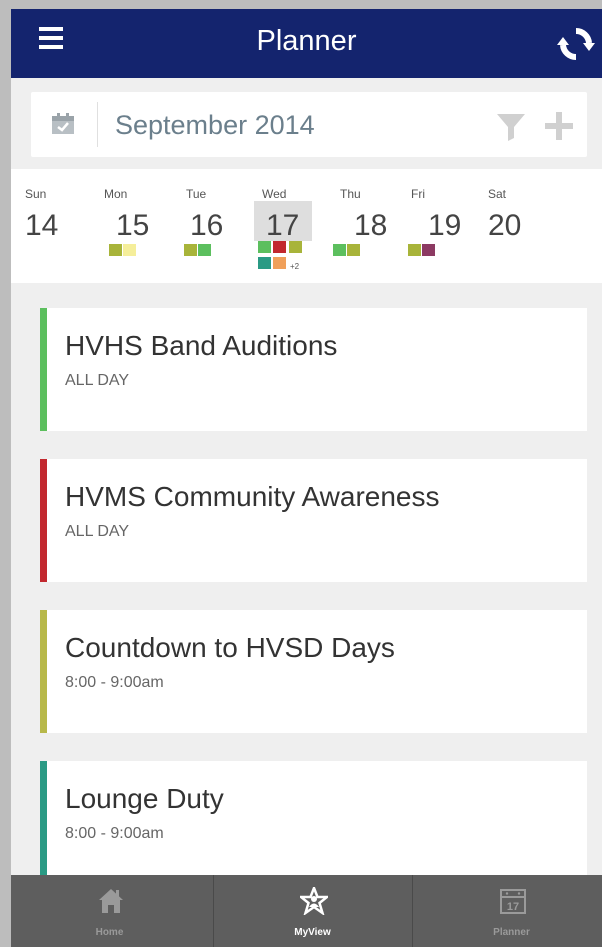  I want to click on event-title: HVMS Community Awareness, so click(252, 496).